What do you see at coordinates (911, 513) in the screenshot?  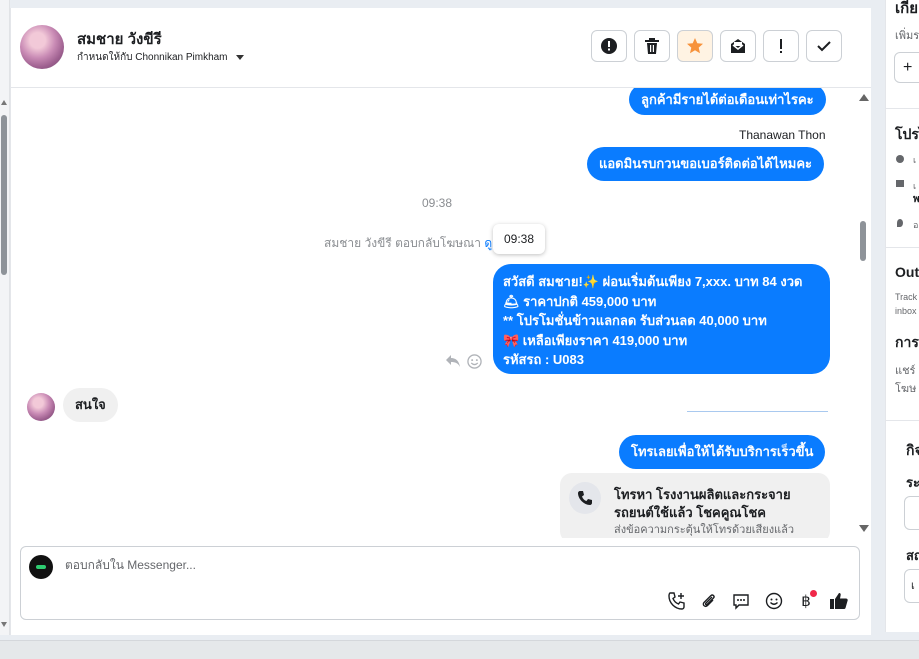 I see `field-input` at bounding box center [911, 513].